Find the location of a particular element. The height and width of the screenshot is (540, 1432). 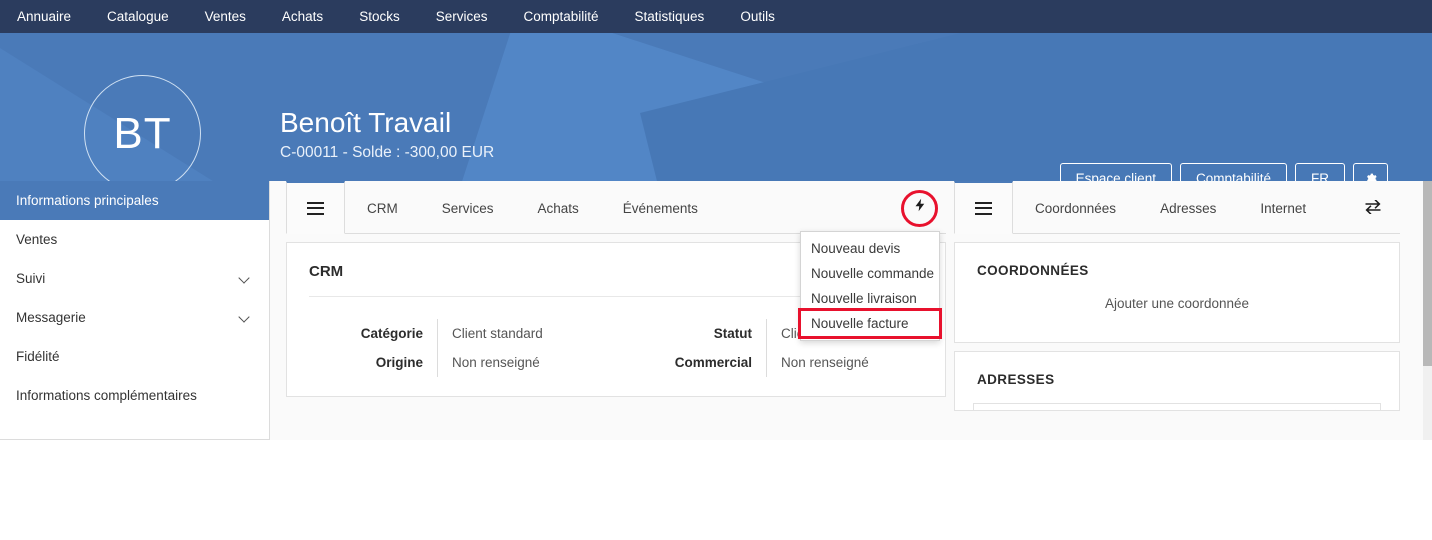

sidebar-item-label: Suivi is located at coordinates (31, 278).